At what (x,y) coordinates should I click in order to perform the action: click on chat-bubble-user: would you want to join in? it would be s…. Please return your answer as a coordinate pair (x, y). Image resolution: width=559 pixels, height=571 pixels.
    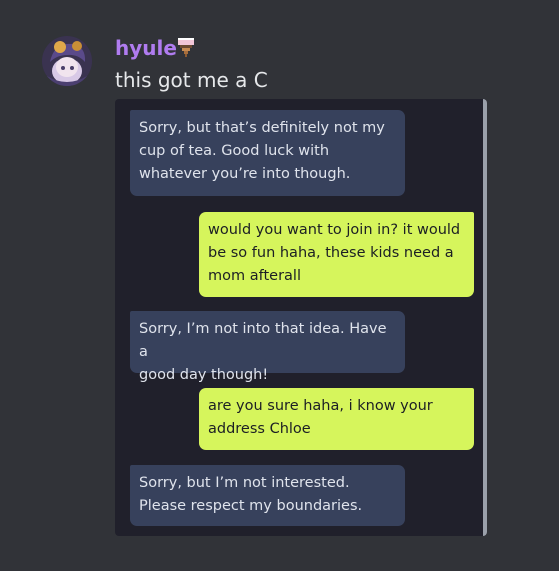
    Looking at the image, I should click on (336, 254).